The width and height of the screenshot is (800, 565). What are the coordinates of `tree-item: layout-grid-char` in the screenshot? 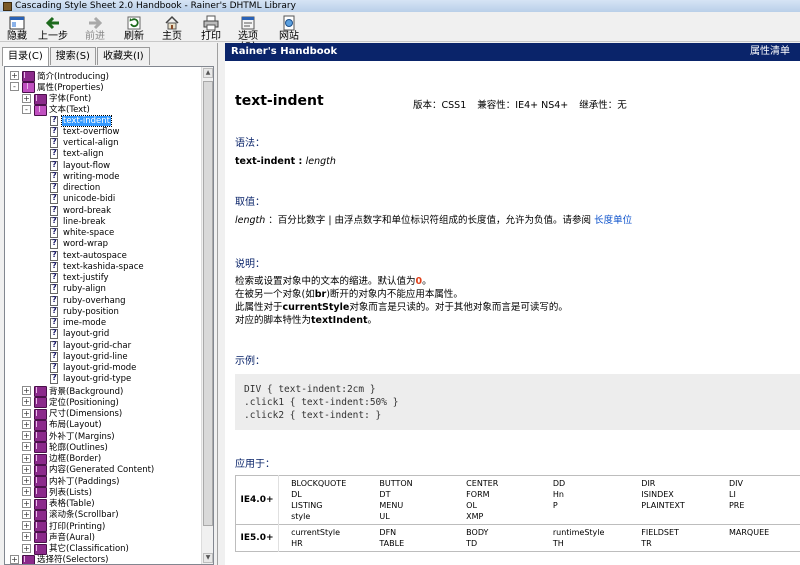 It's located at (91, 345).